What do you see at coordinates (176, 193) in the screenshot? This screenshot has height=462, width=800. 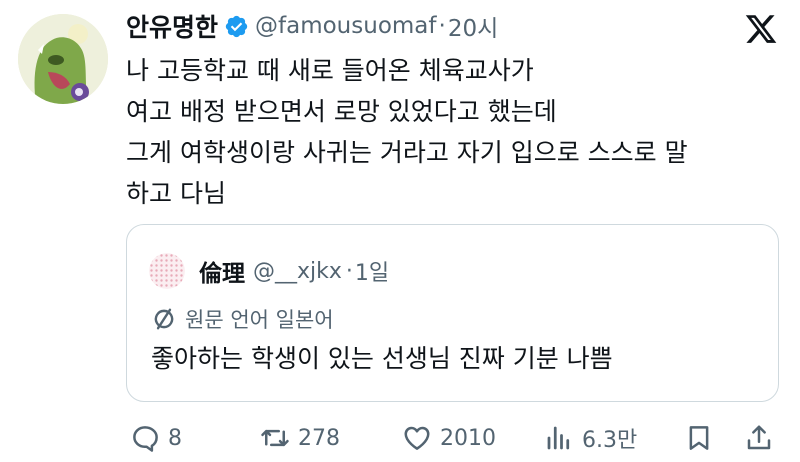 I see `tweet-text-line: 하고 다님` at bounding box center [176, 193].